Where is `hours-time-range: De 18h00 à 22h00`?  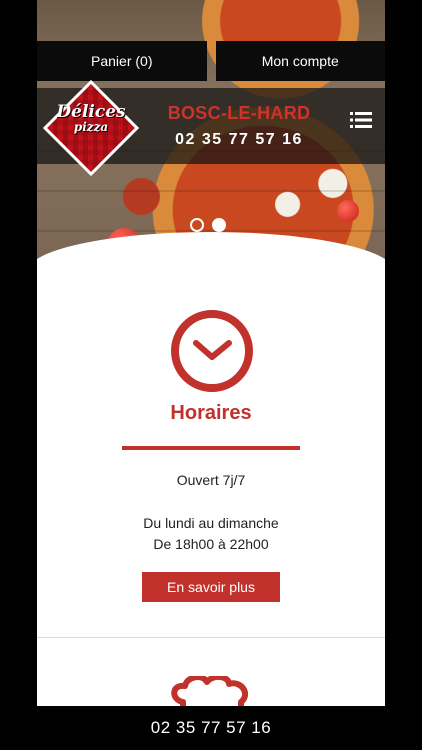 hours-time-range: De 18h00 à 22h00 is located at coordinates (211, 544).